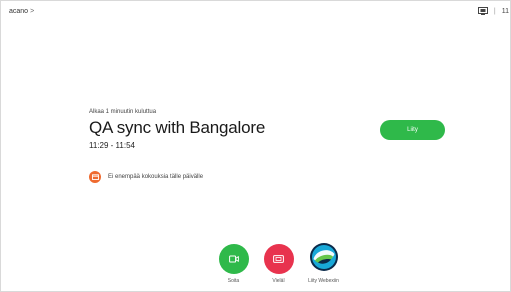 This screenshot has height=292, width=511. I want to click on call-button, so click(233, 259).